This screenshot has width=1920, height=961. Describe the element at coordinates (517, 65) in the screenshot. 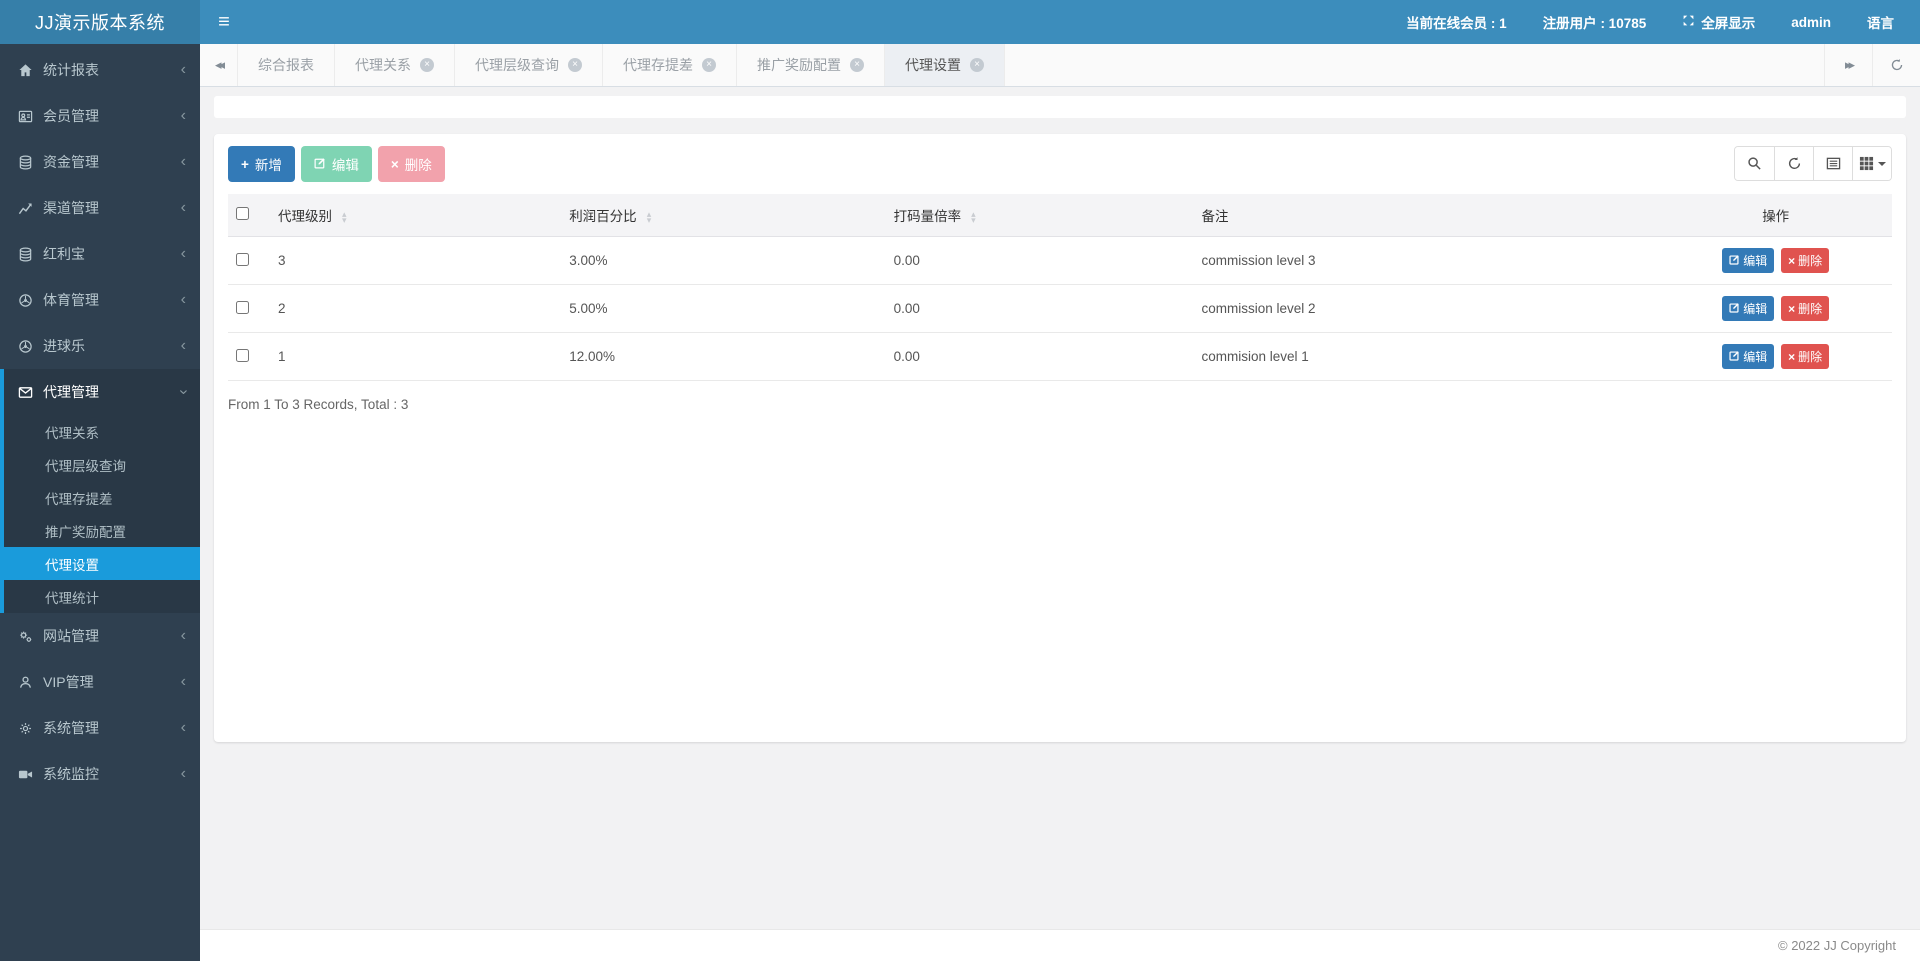

I see `tab-label: 代理层级查询` at that location.